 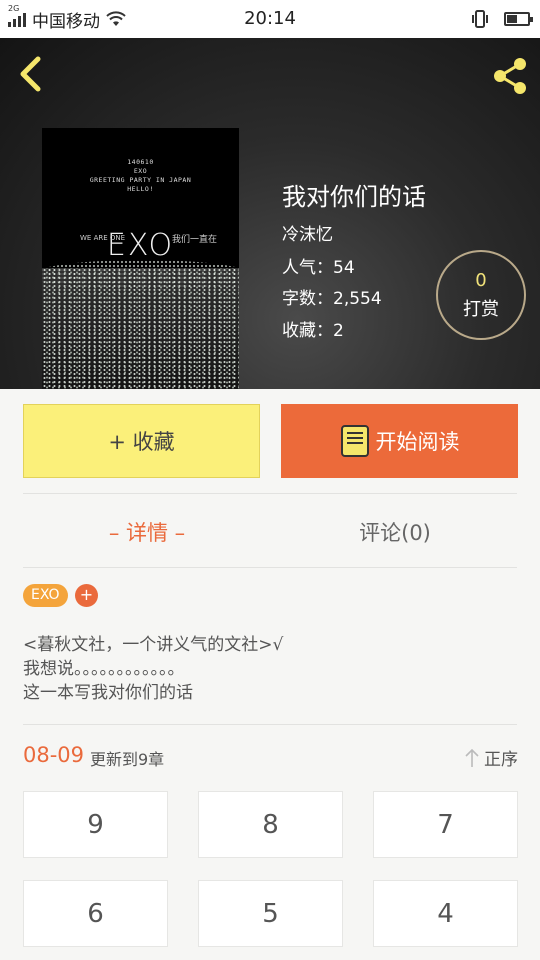 I want to click on update-date: 08-09, so click(x=54, y=755).